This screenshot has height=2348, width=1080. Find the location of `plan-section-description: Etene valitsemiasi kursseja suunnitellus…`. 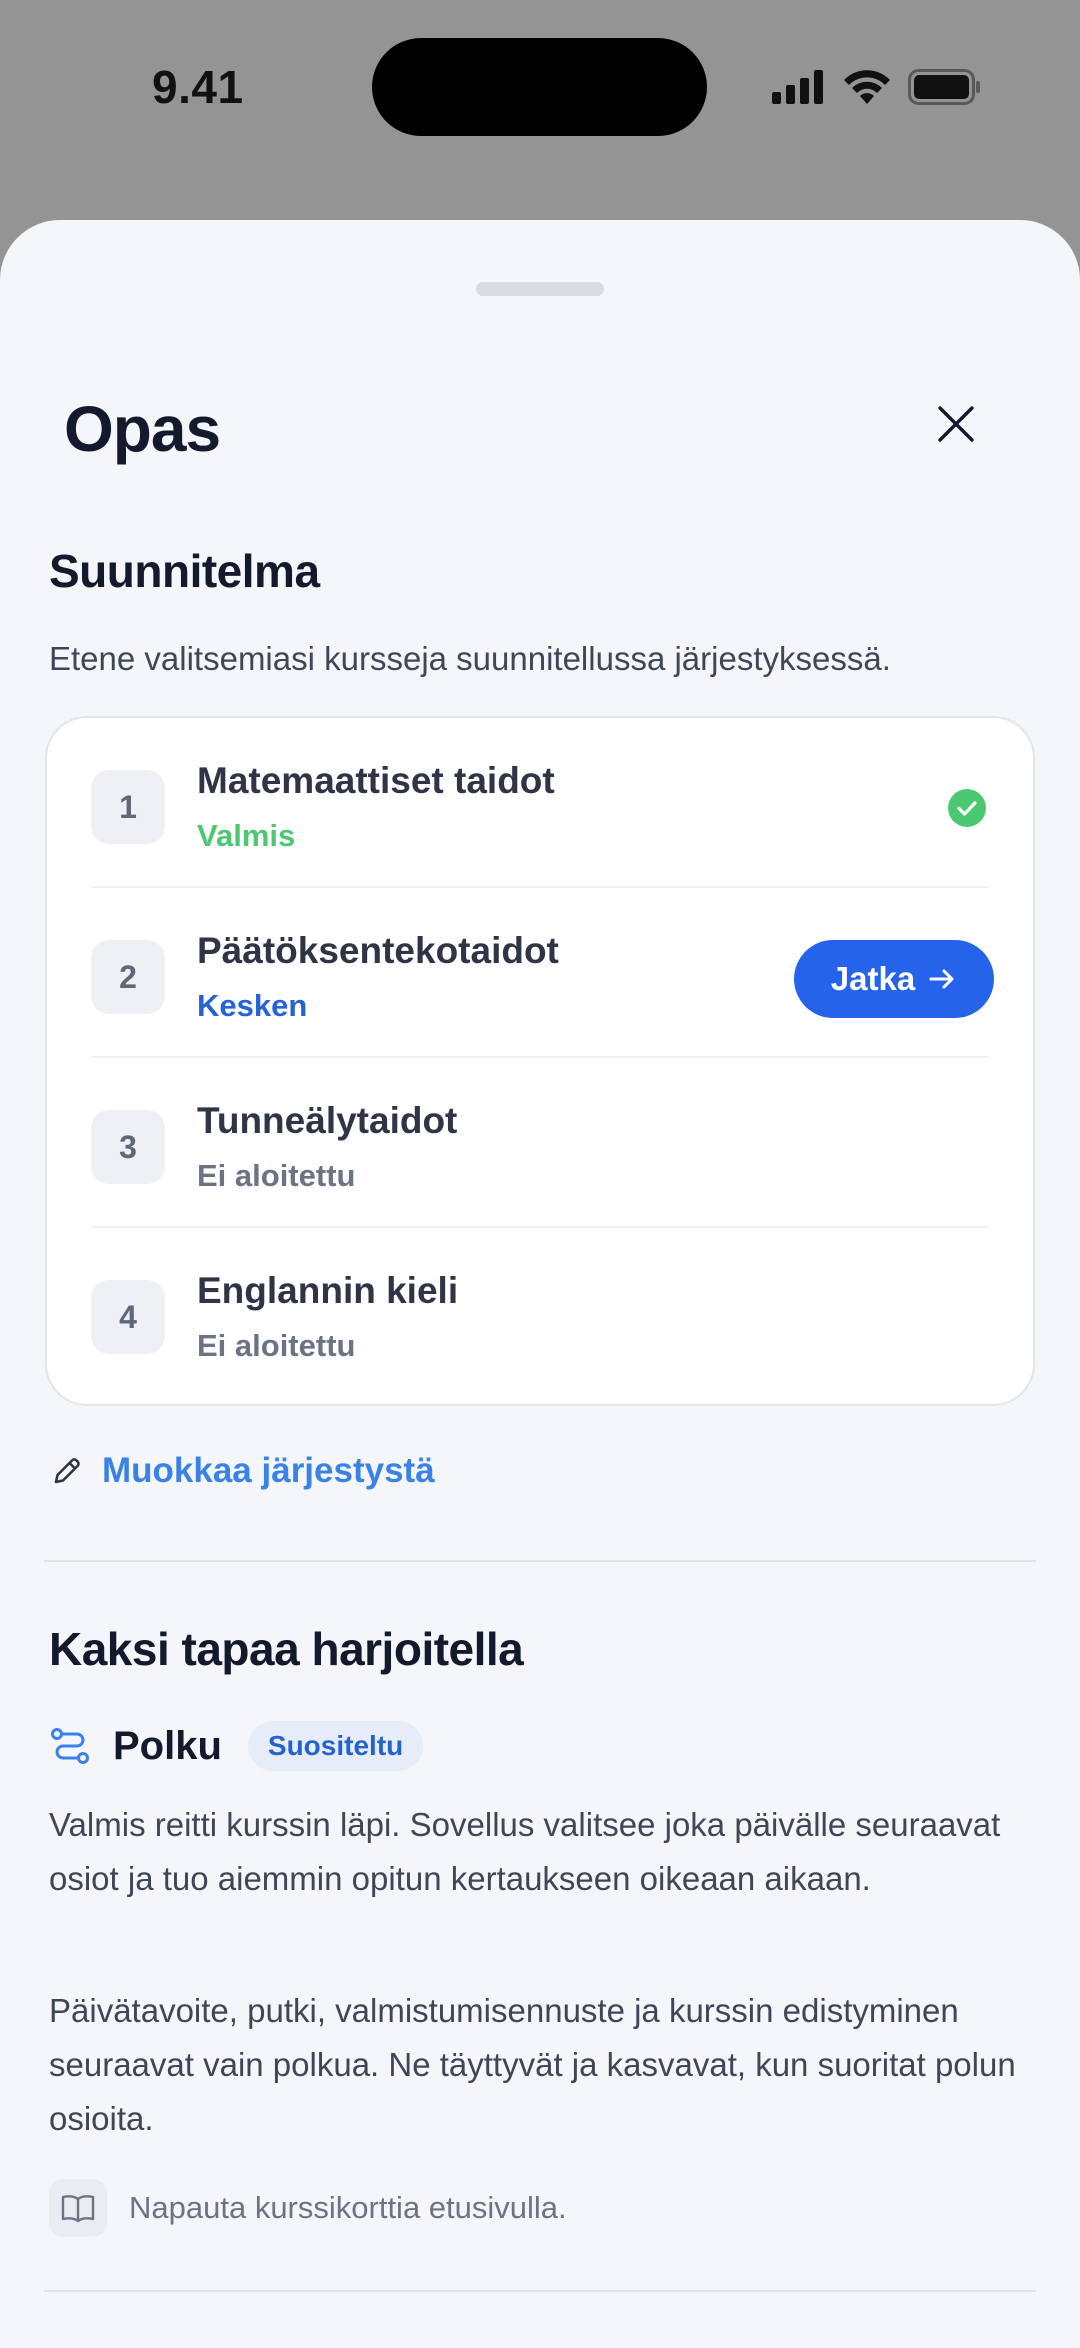

plan-section-description: Etene valitsemiasi kursseja suunnitellus… is located at coordinates (470, 658).